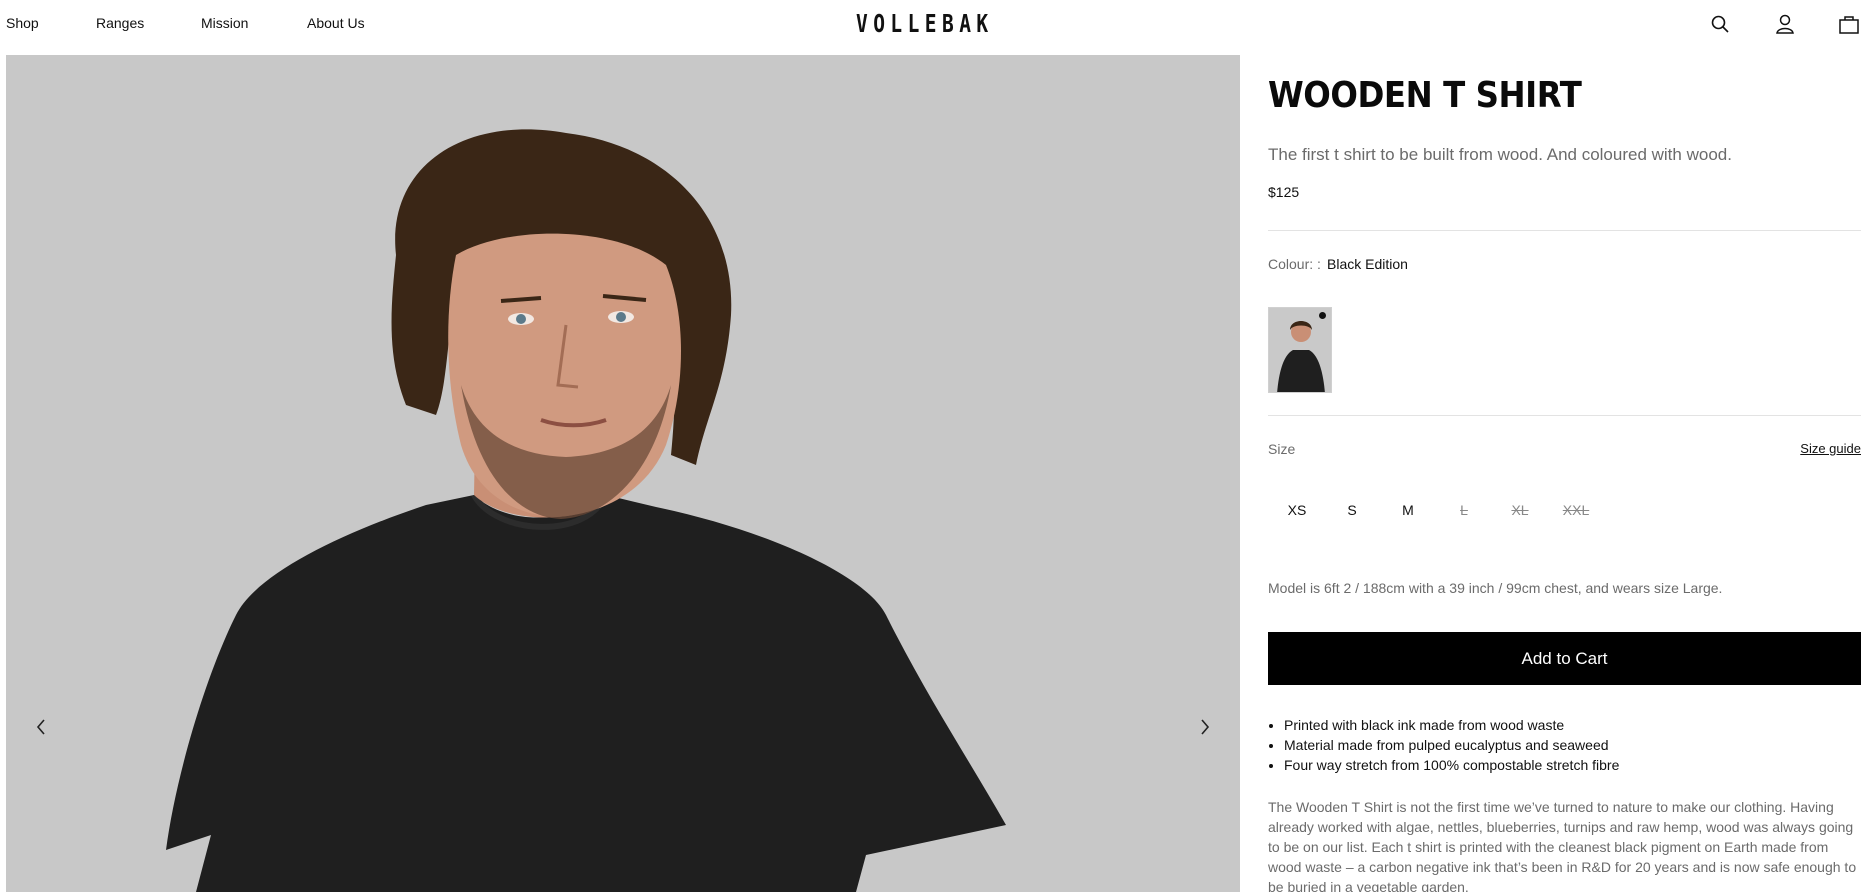  I want to click on size-label: Size, so click(1282, 449).